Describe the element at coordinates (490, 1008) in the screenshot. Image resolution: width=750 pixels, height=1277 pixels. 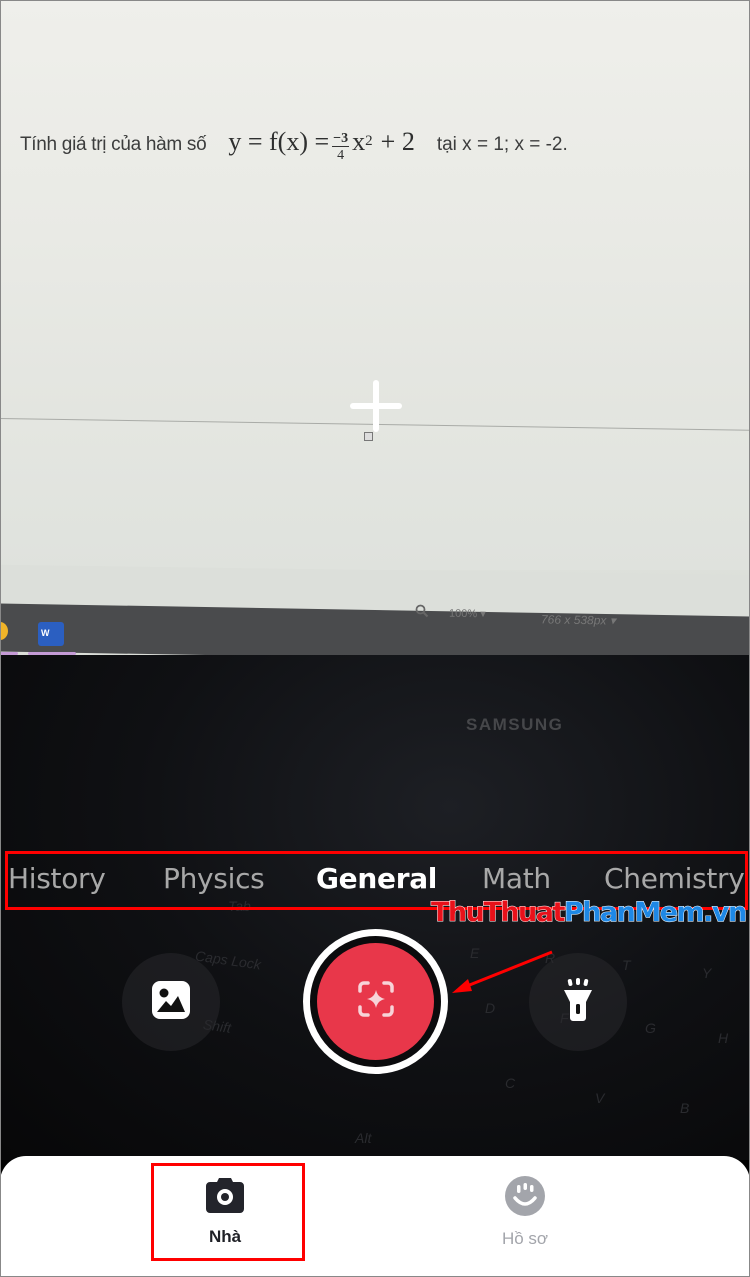
I see `keyboard-key: D` at that location.